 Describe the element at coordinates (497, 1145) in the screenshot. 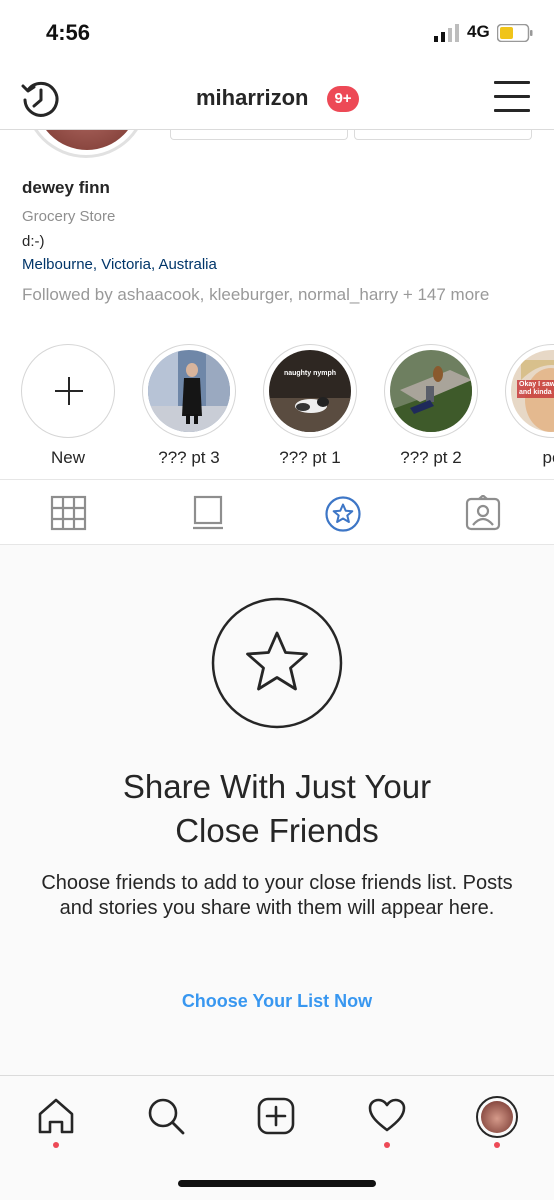

I see `profile-notification-dot` at that location.